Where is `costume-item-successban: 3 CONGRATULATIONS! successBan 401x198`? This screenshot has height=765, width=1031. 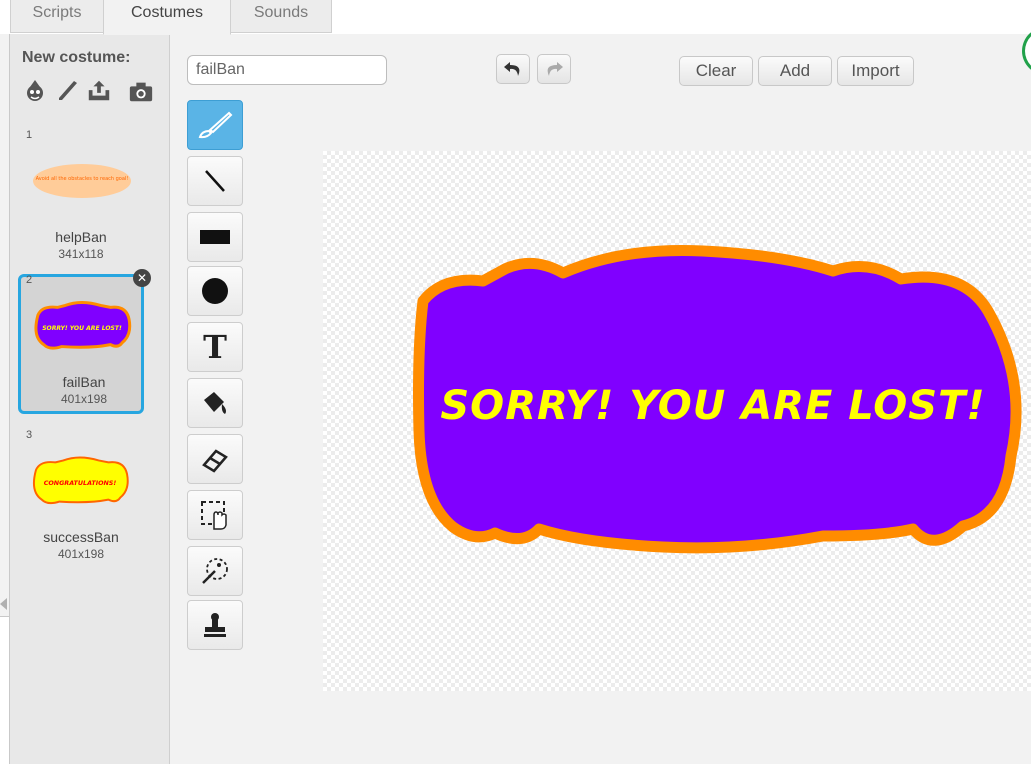
costume-item-successban: 3 CONGRATULATIONS! successBan 401x198 is located at coordinates (81, 499).